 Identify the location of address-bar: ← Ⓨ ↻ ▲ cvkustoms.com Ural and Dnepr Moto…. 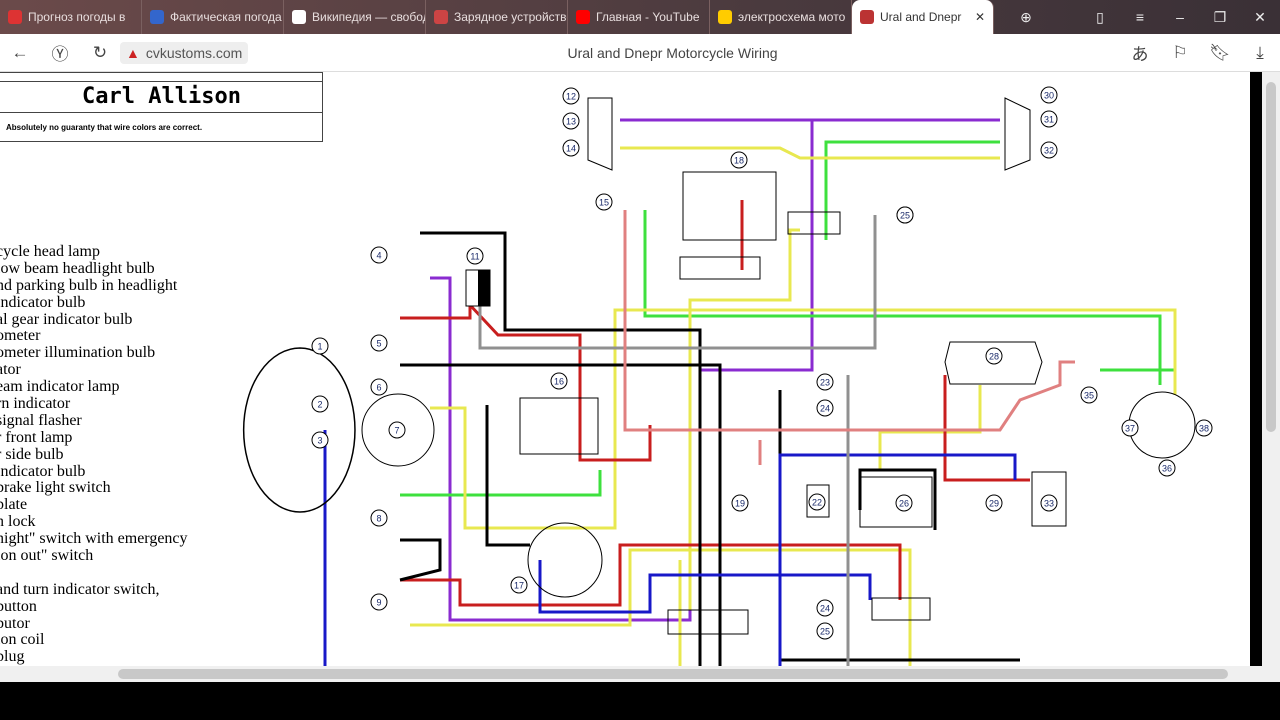
(640, 53).